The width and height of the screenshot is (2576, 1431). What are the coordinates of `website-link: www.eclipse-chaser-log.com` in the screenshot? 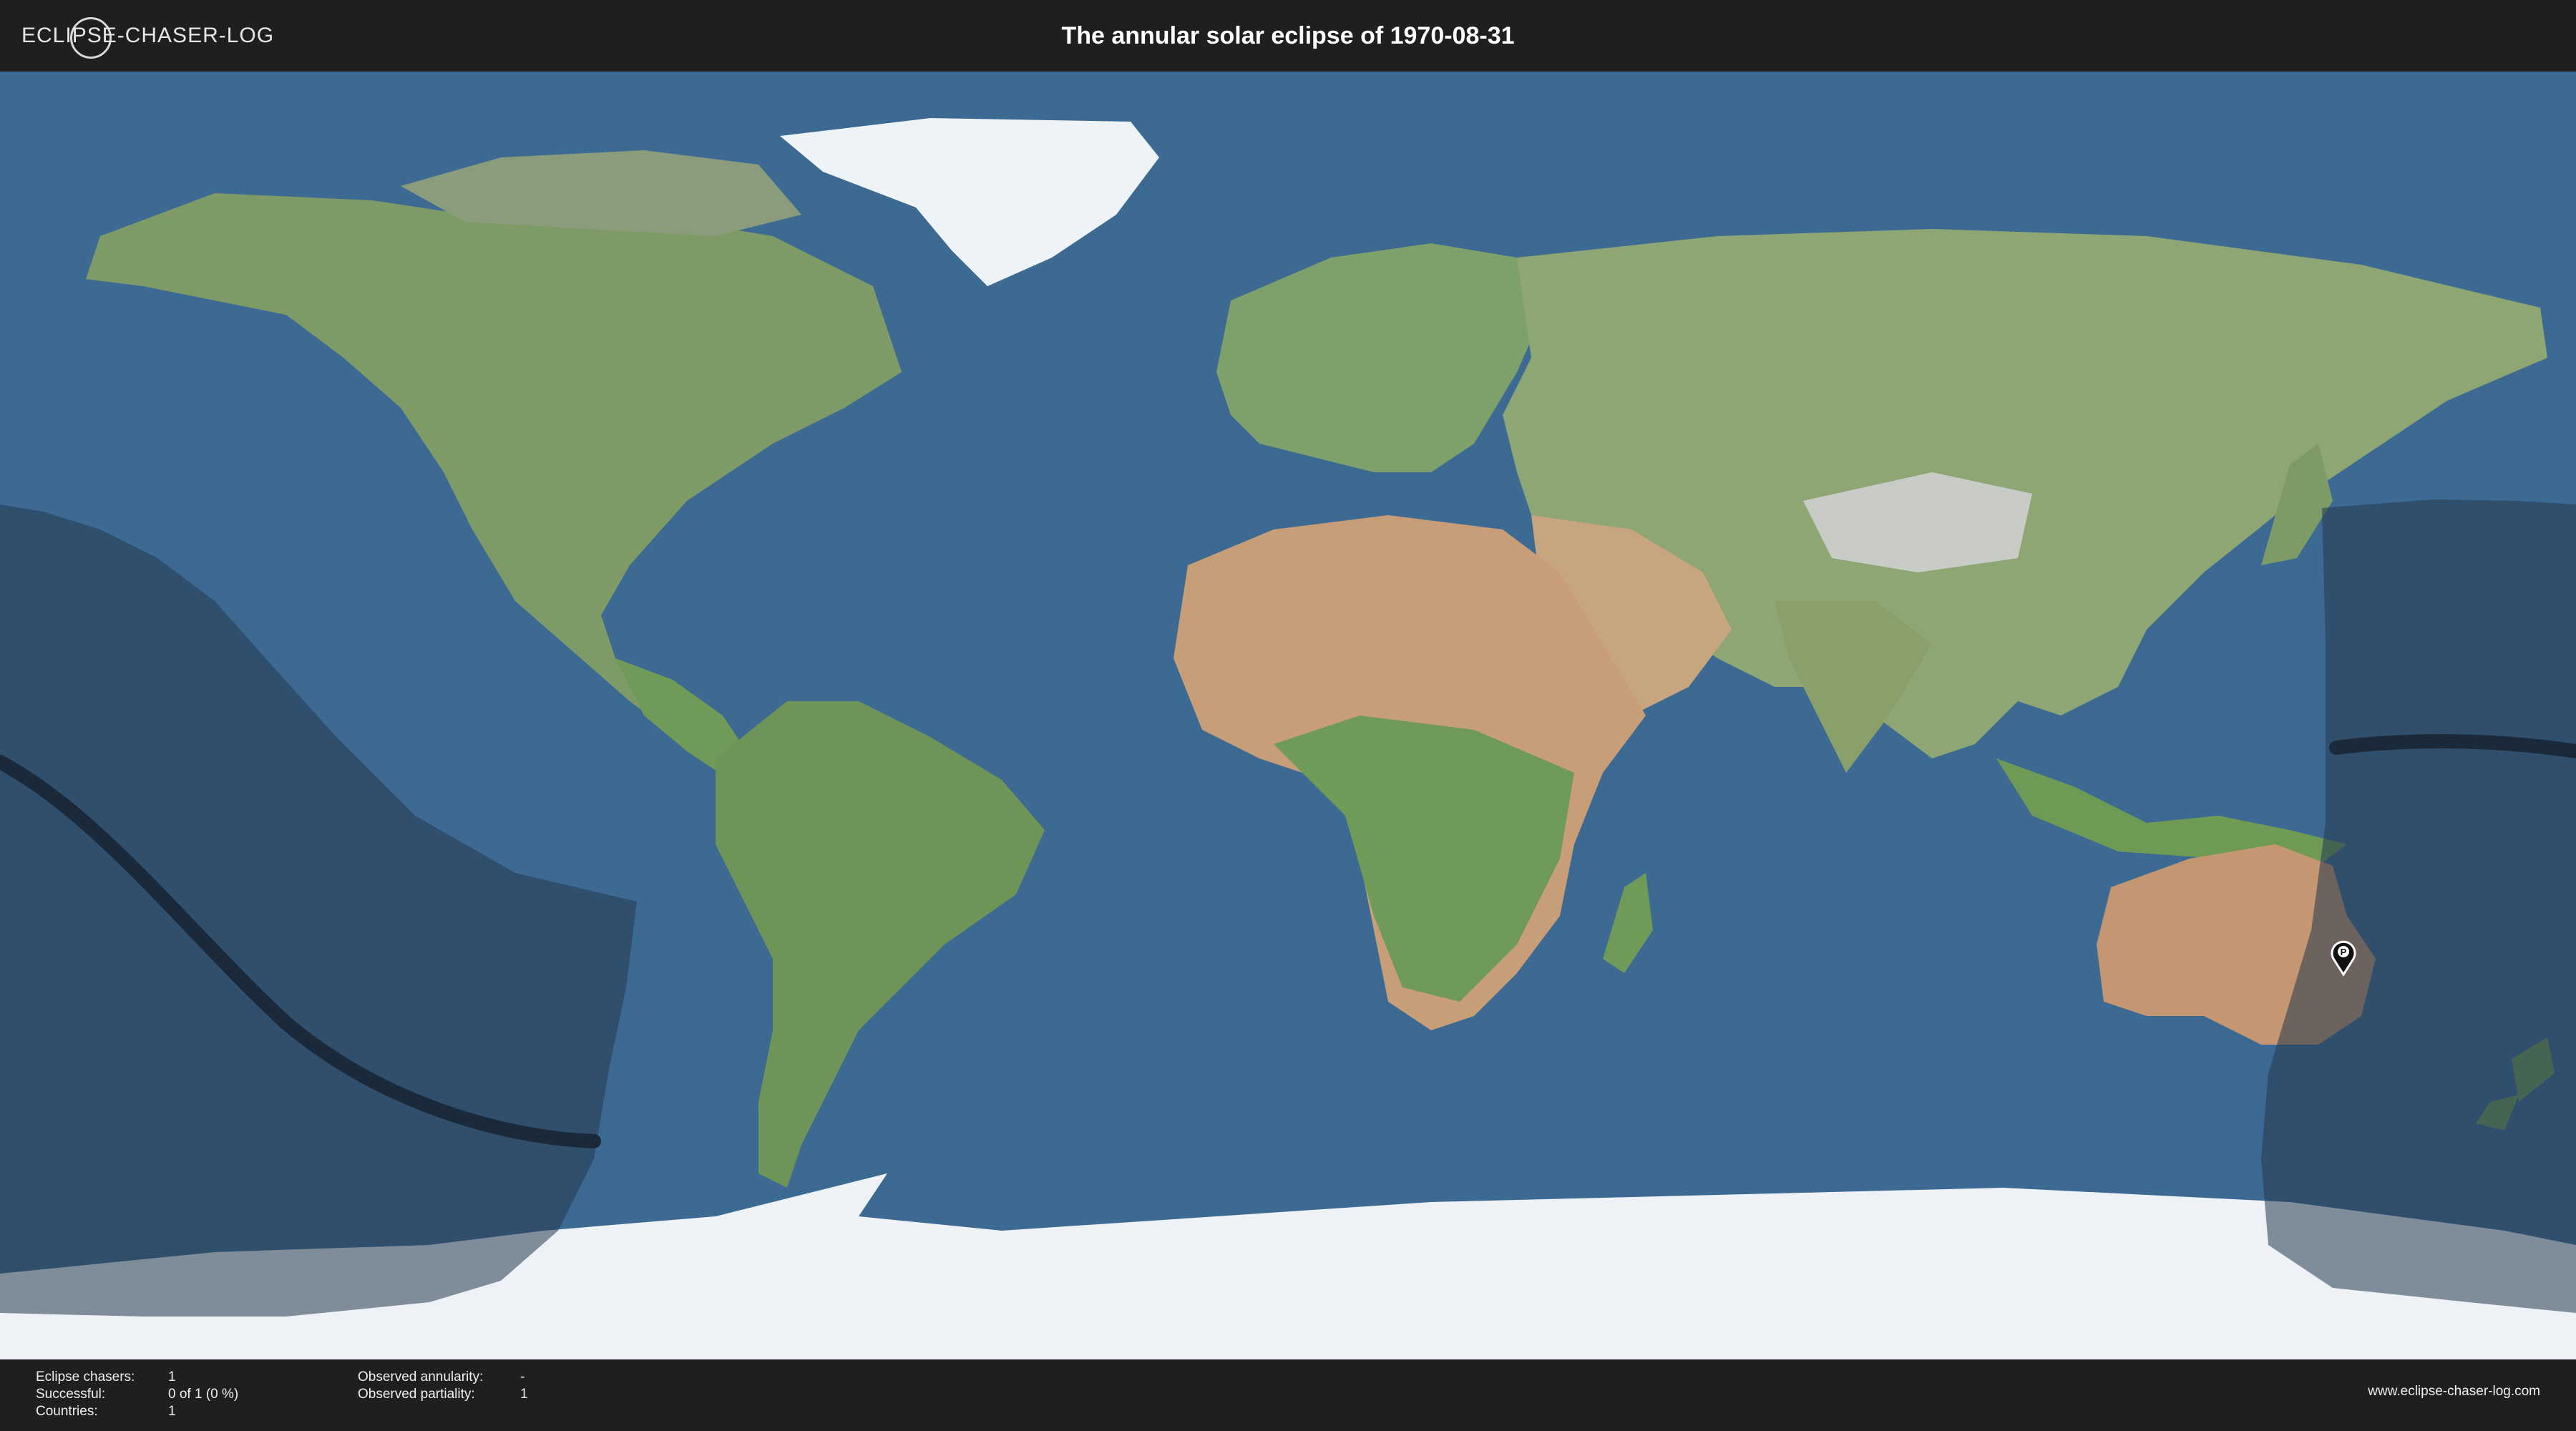 It's located at (2454, 1392).